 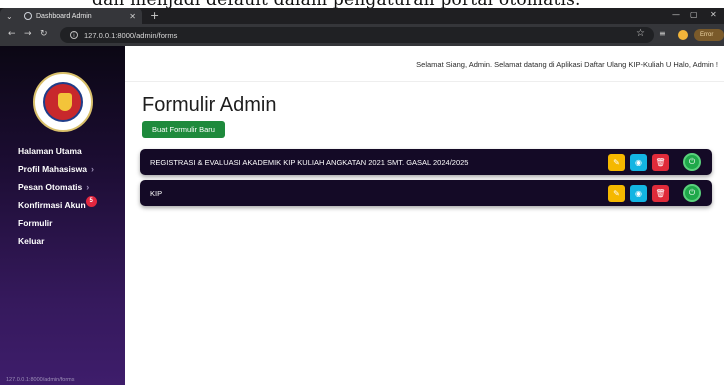 What do you see at coordinates (31, 241) in the screenshot?
I see `sidebar-item-label: Keluar` at bounding box center [31, 241].